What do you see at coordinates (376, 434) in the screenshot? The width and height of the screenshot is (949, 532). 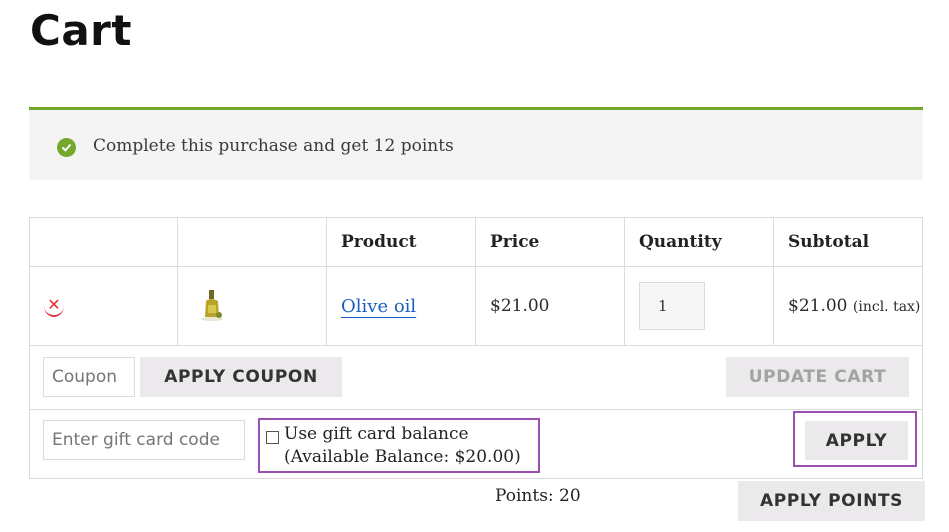 I see `gift-balance-label: Use gift card balance` at bounding box center [376, 434].